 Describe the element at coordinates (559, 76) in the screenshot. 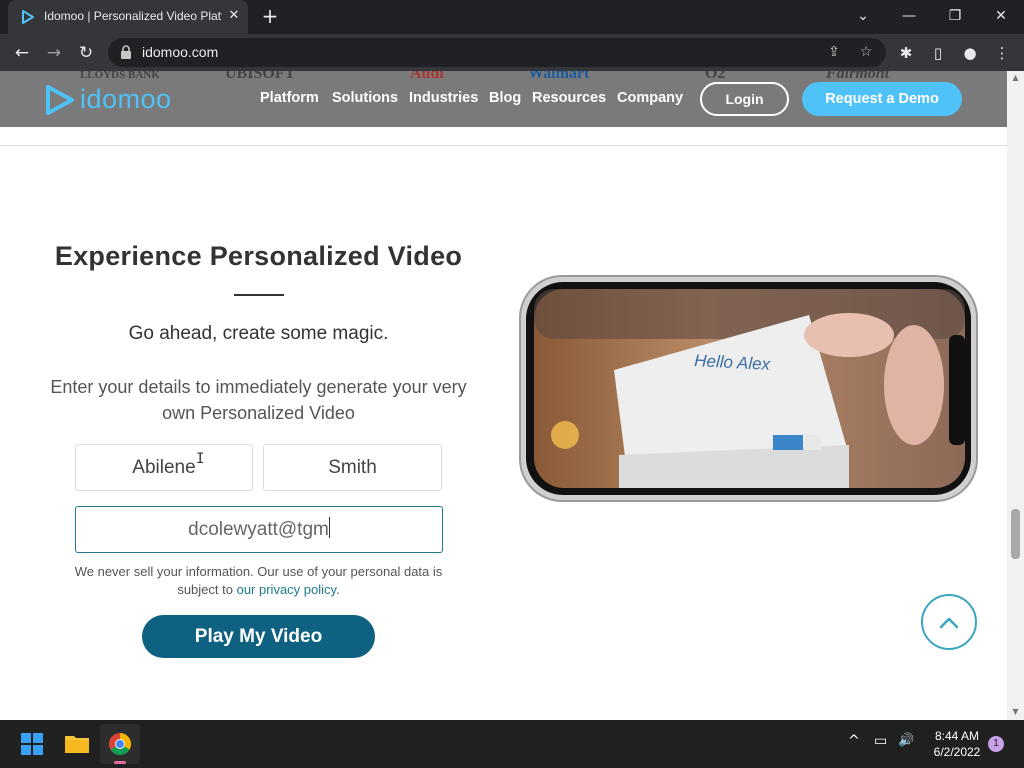

I see `client-logo: Walmart` at that location.